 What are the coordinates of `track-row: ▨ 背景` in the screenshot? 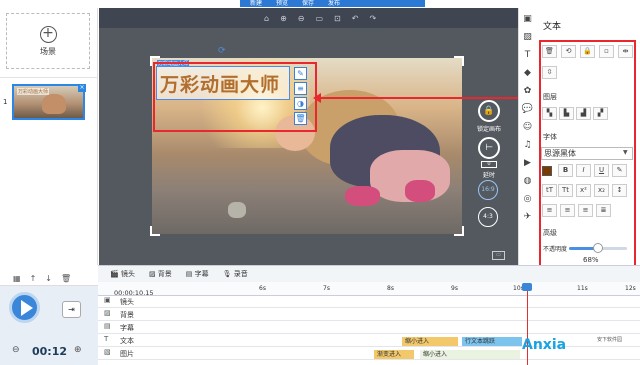 It's located at (369, 315).